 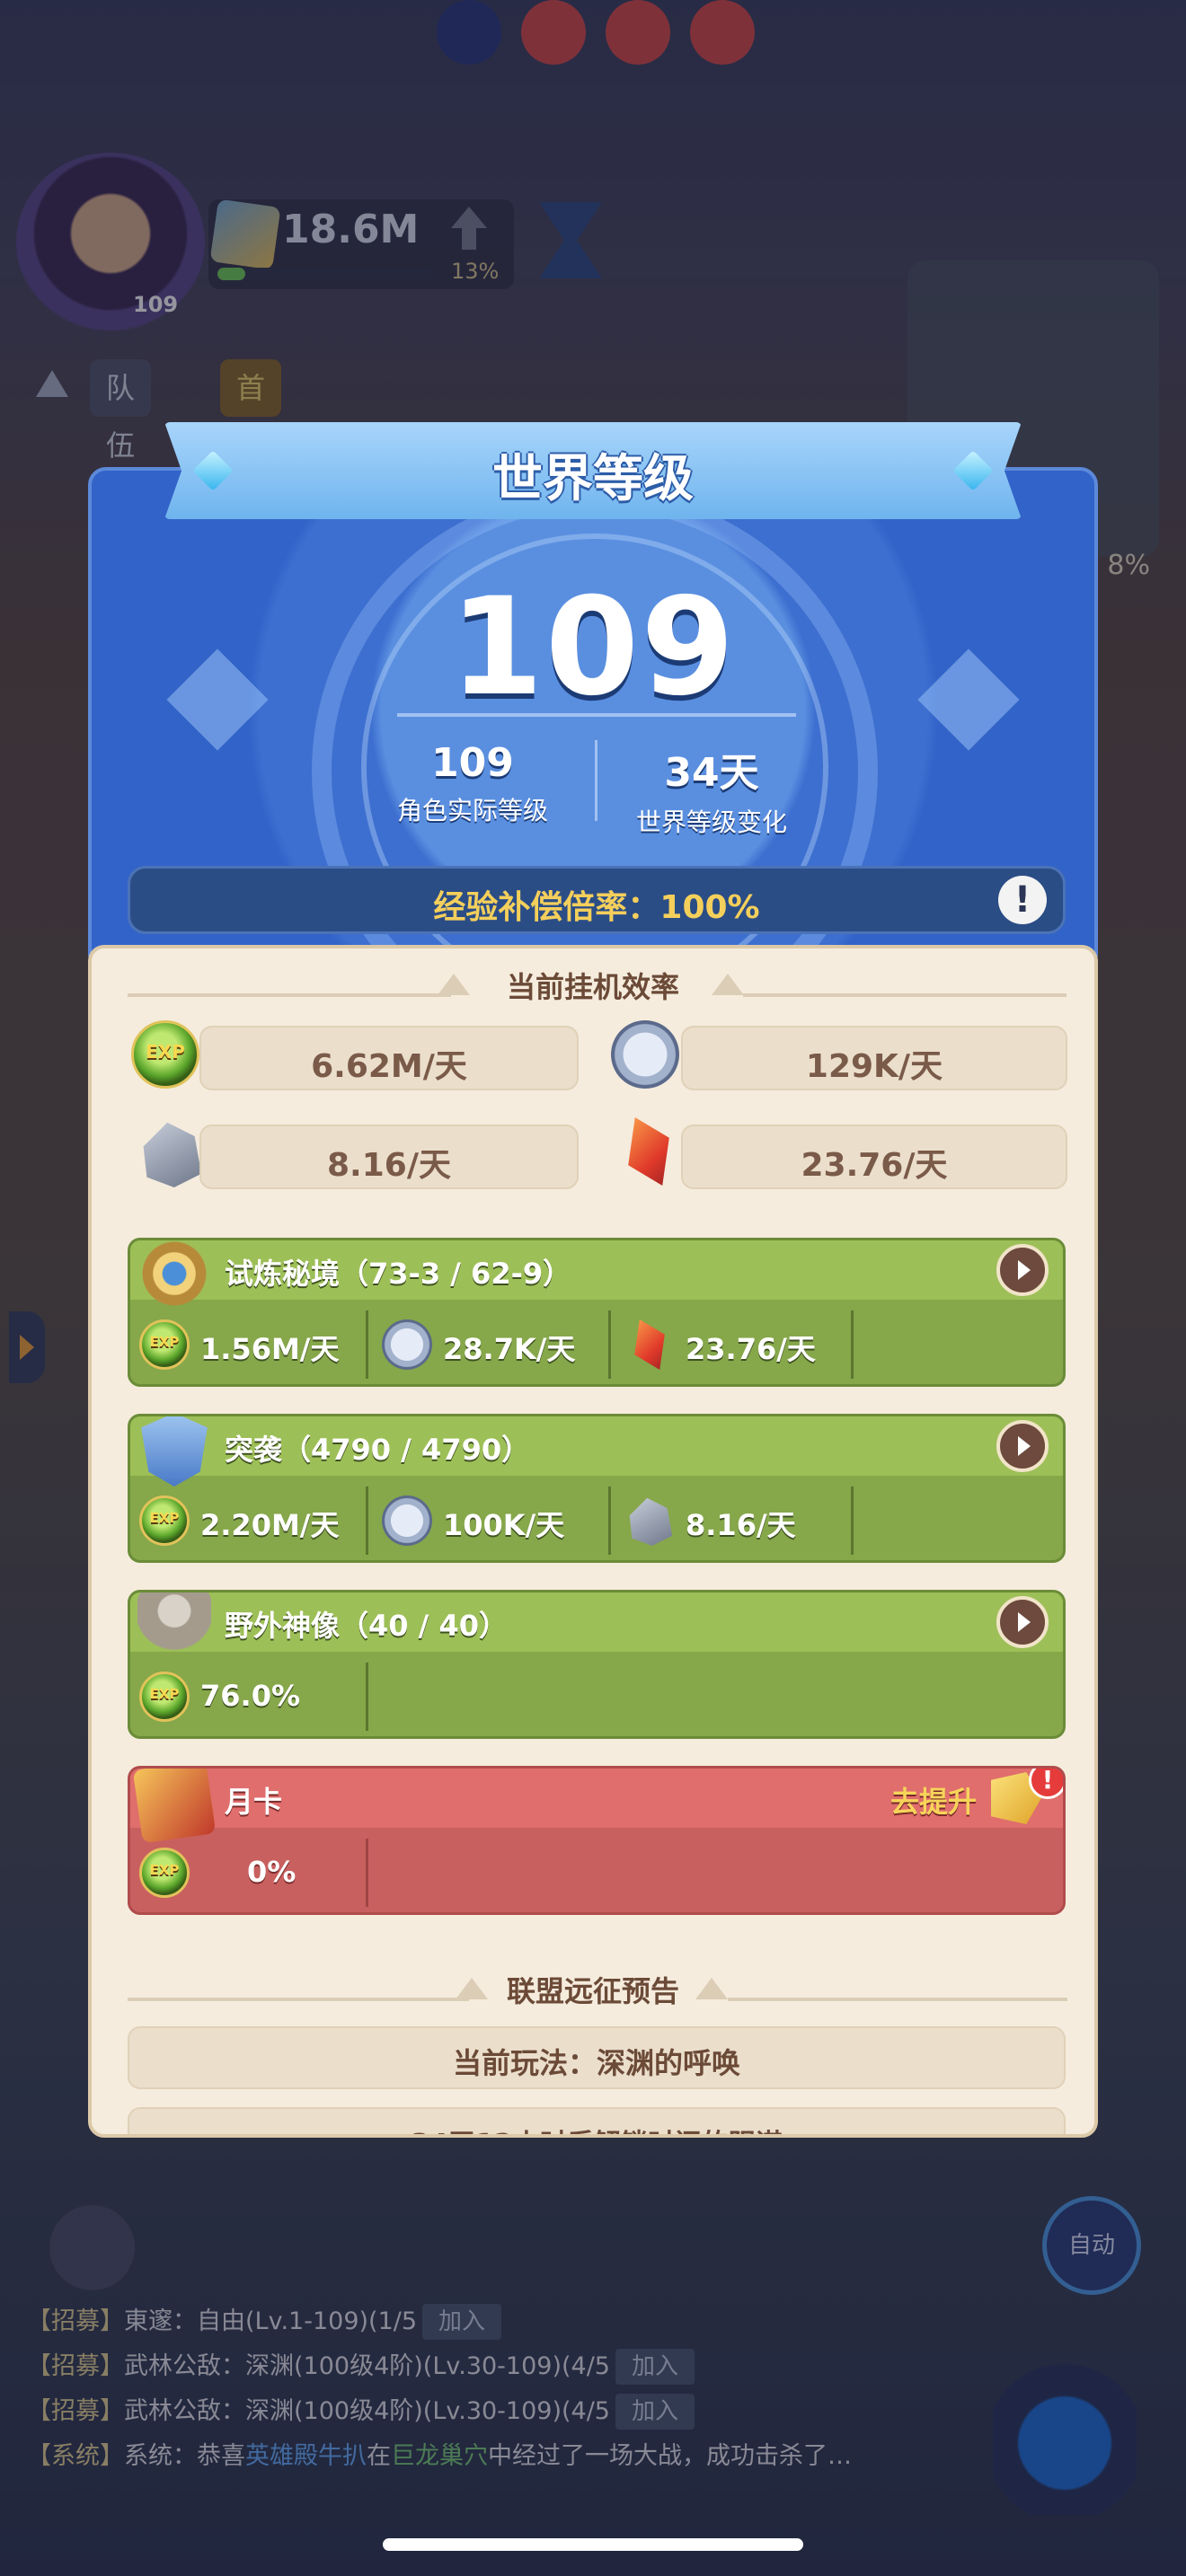 I want to click on actual-level-stat: 109 角色实际等级, so click(x=472, y=783).